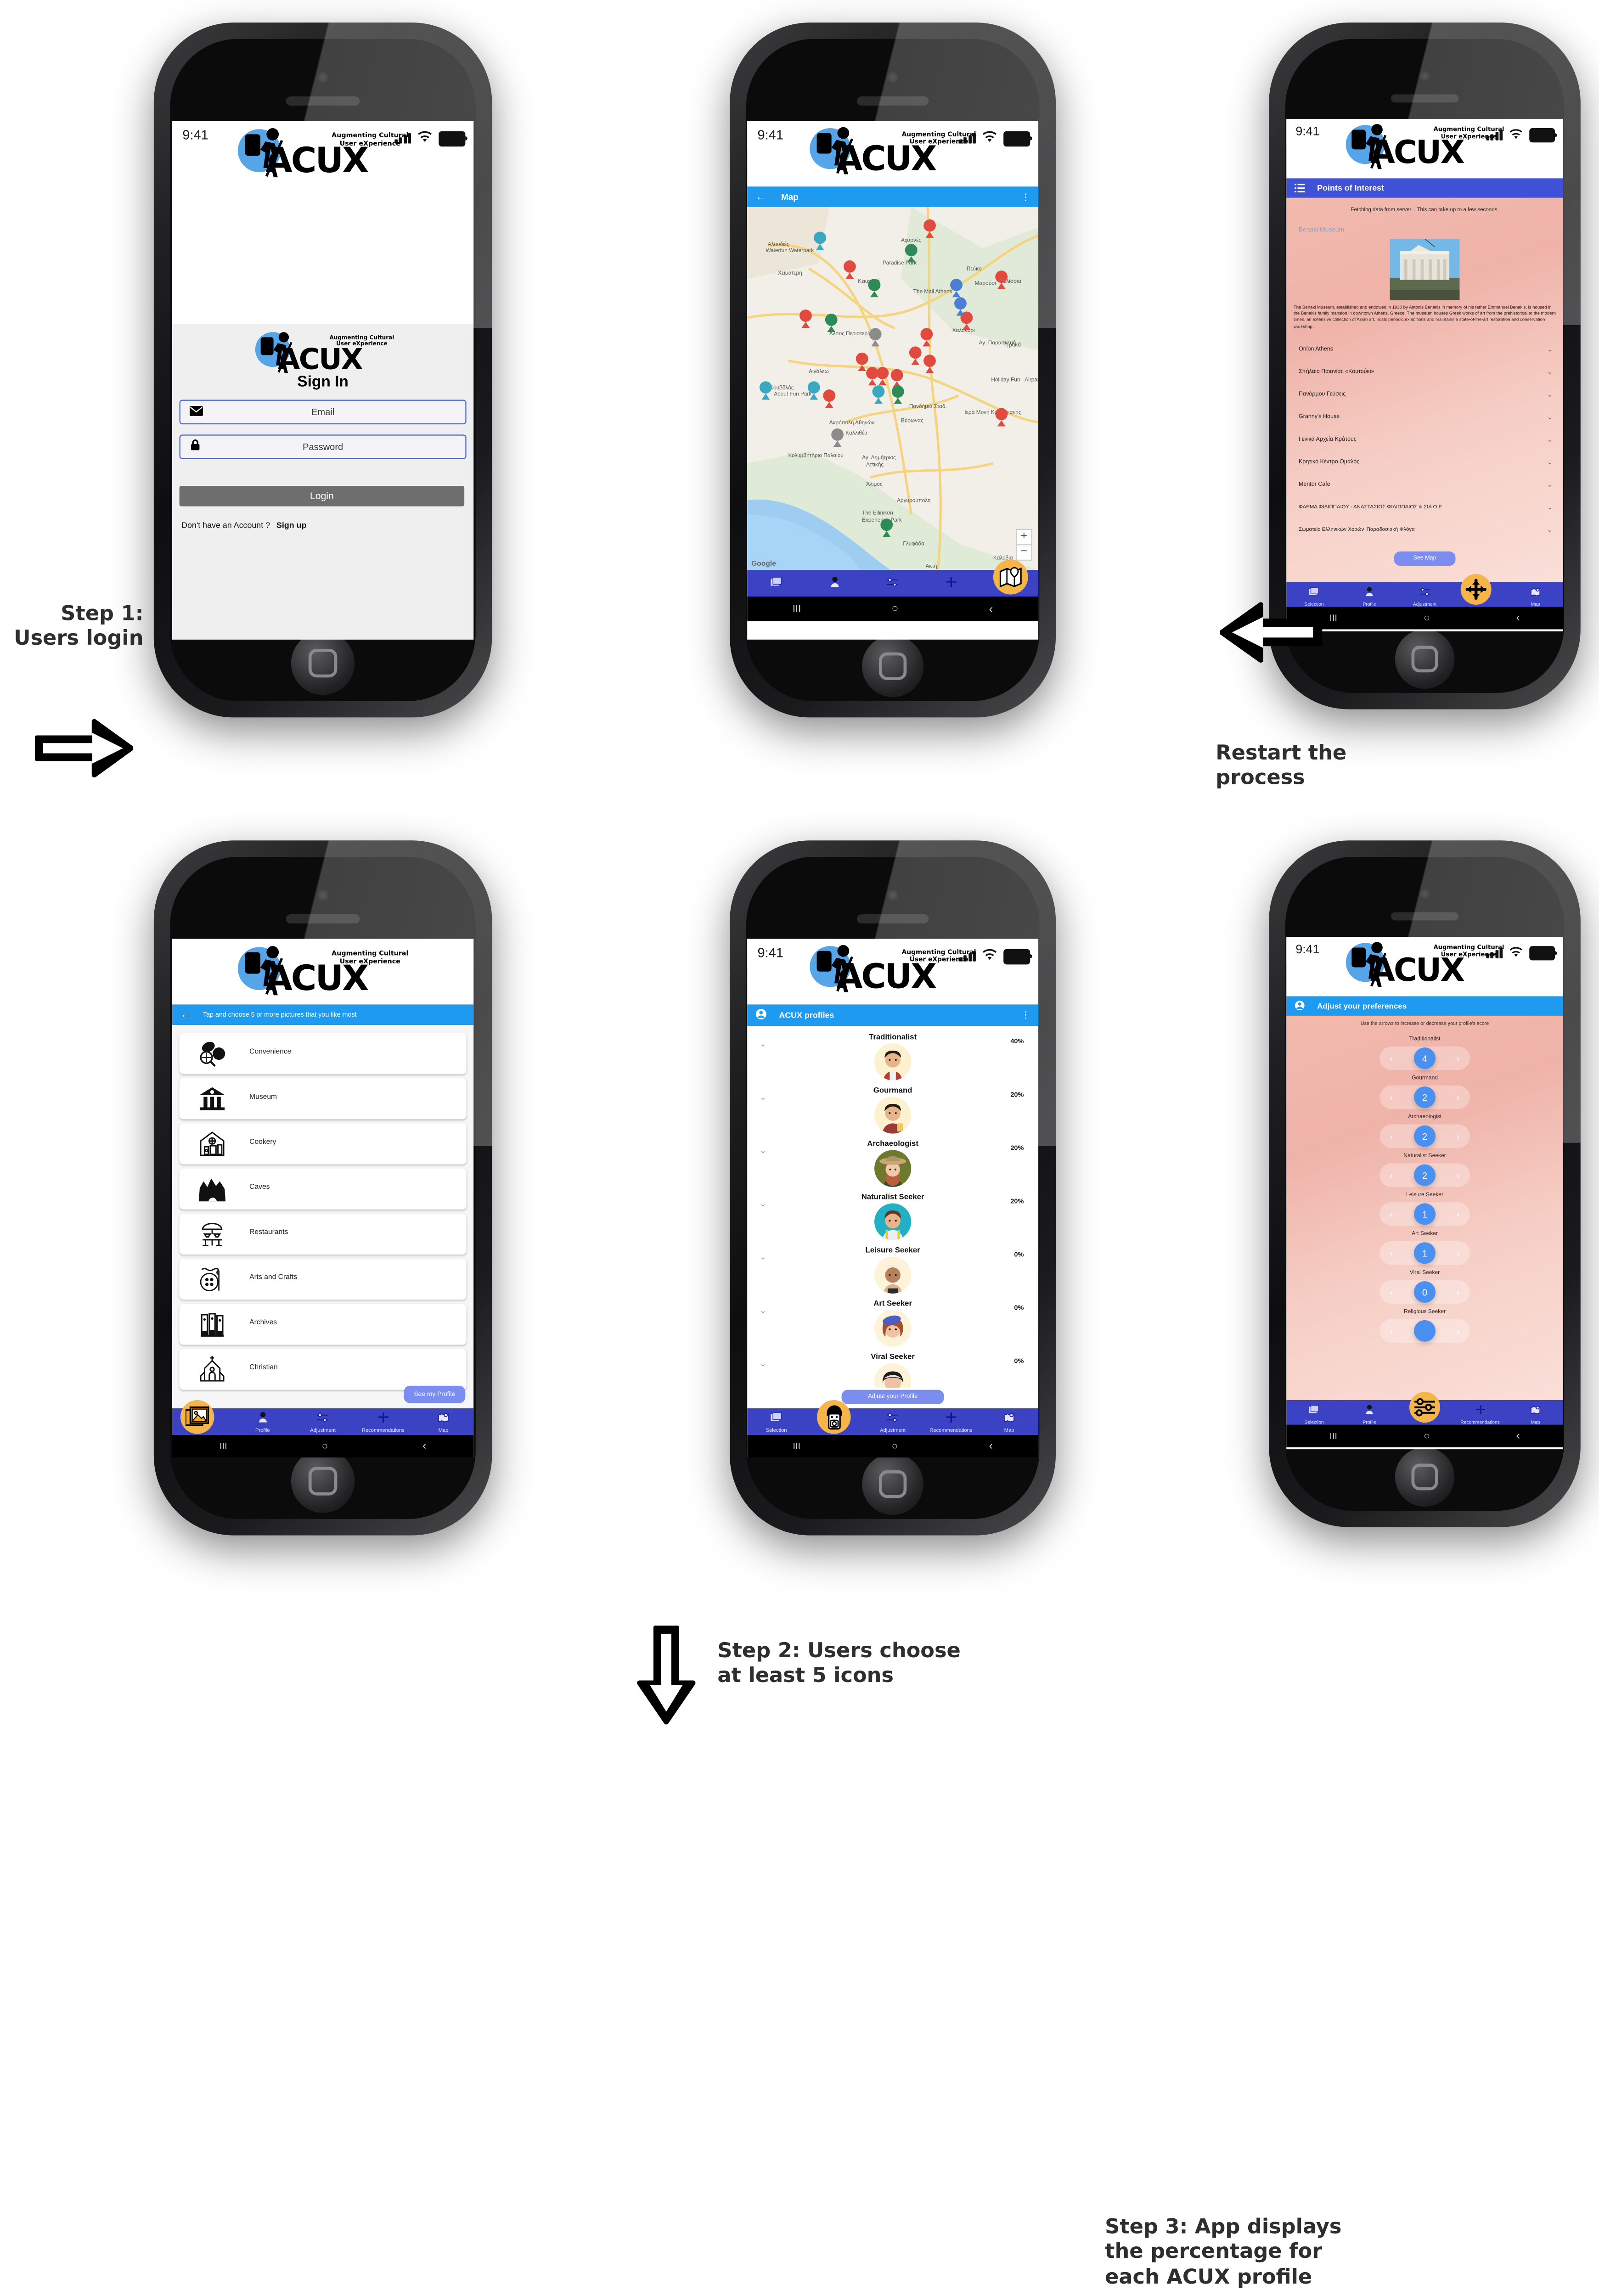 The height and width of the screenshot is (2296, 1599). Describe the element at coordinates (892, 1369) in the screenshot. I see `profile-row: ⌄ Viral Seeker 0%` at that location.